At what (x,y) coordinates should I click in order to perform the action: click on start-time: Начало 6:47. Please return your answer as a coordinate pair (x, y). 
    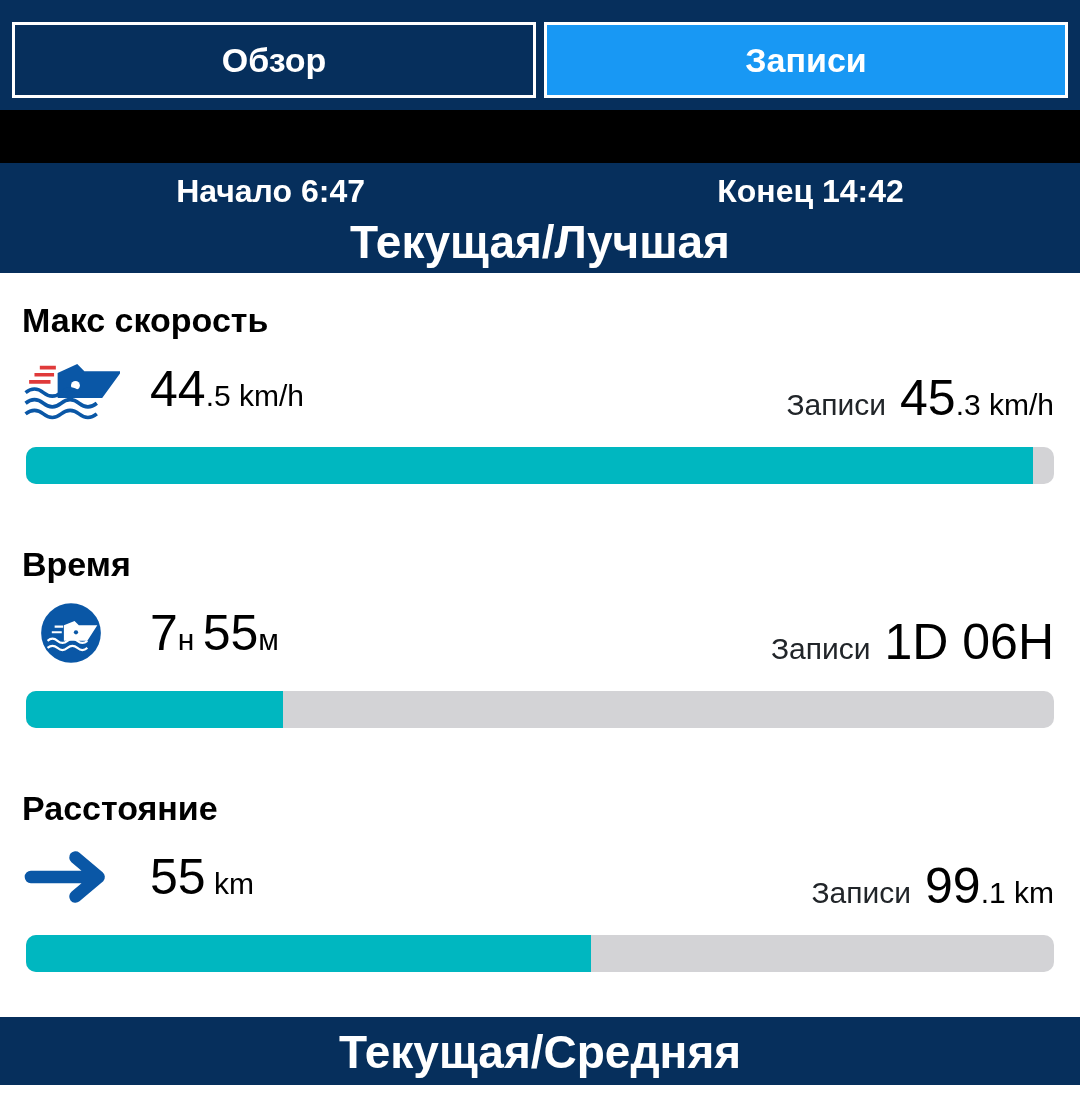
    Looking at the image, I should click on (270, 191).